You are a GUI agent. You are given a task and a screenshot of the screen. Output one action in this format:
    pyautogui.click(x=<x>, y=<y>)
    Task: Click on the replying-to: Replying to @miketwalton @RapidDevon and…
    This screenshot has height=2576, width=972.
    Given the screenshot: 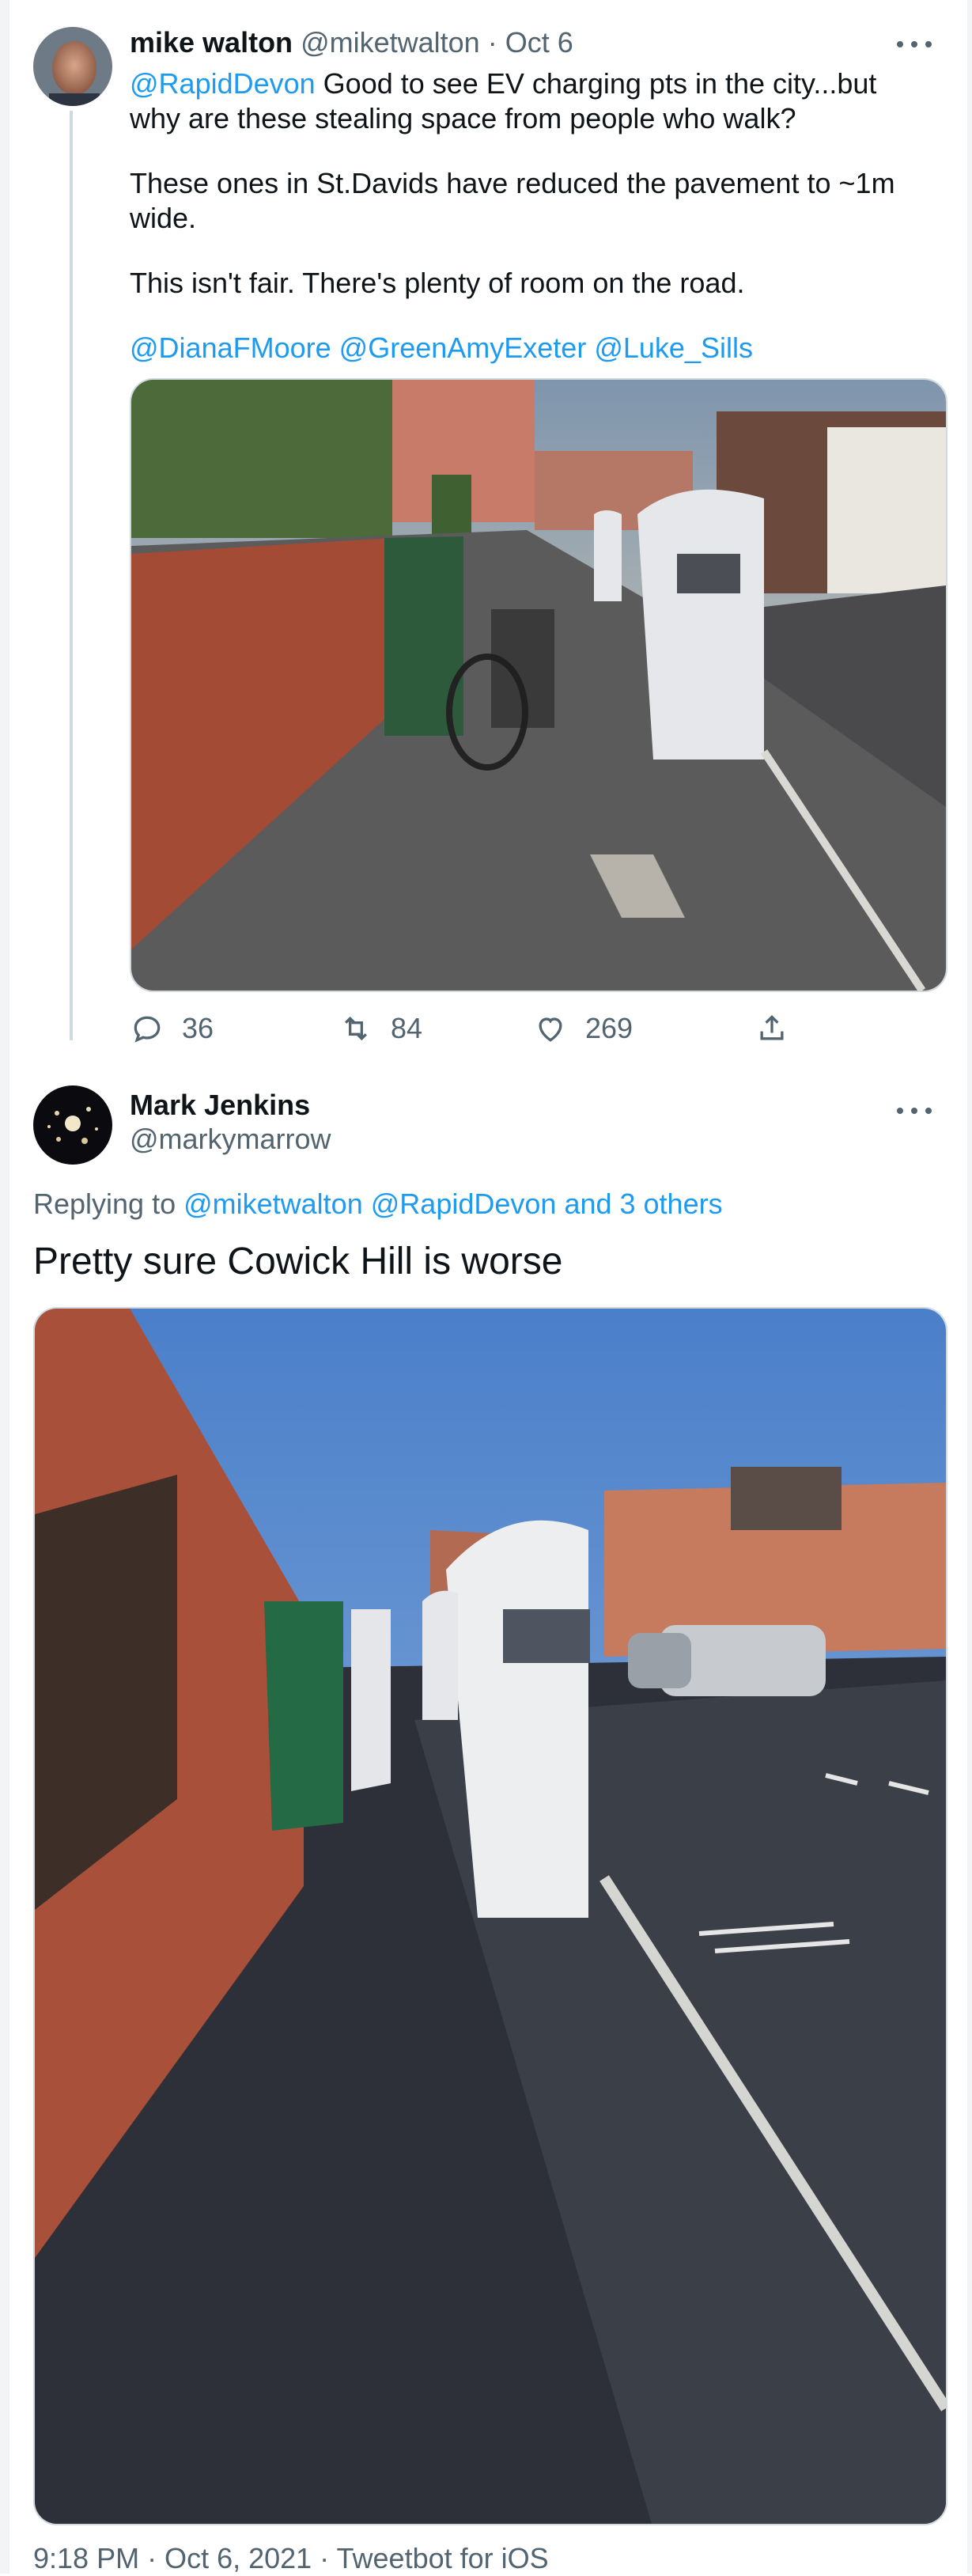 What is the action you would take?
    pyautogui.click(x=378, y=1204)
    